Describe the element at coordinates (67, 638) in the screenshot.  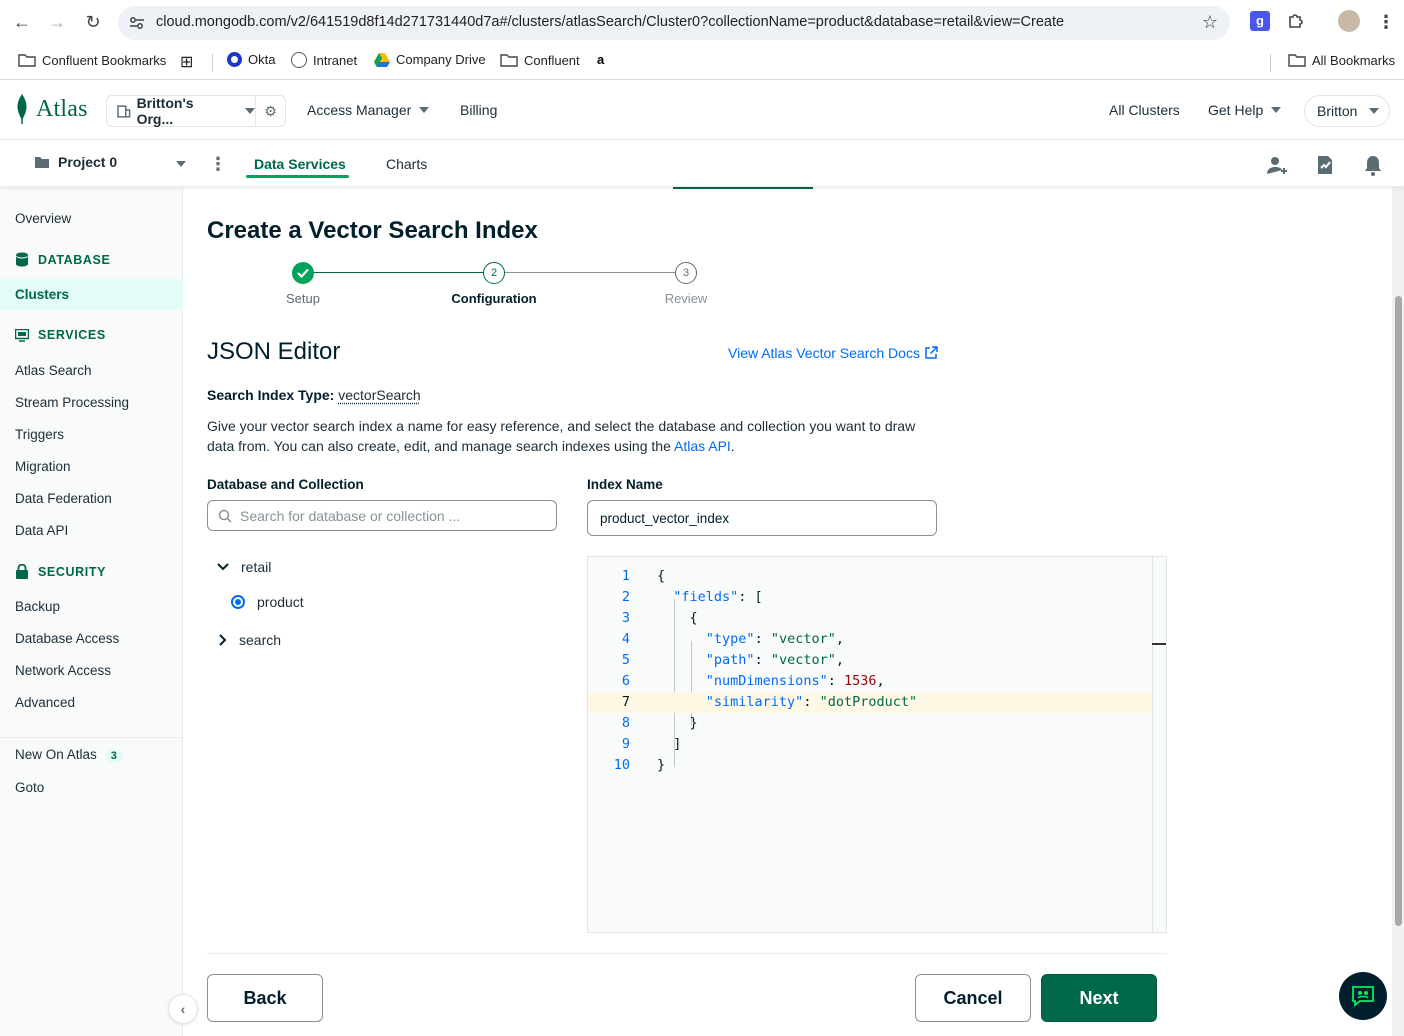
I see `sidebar-item-database-access: Database Access` at that location.